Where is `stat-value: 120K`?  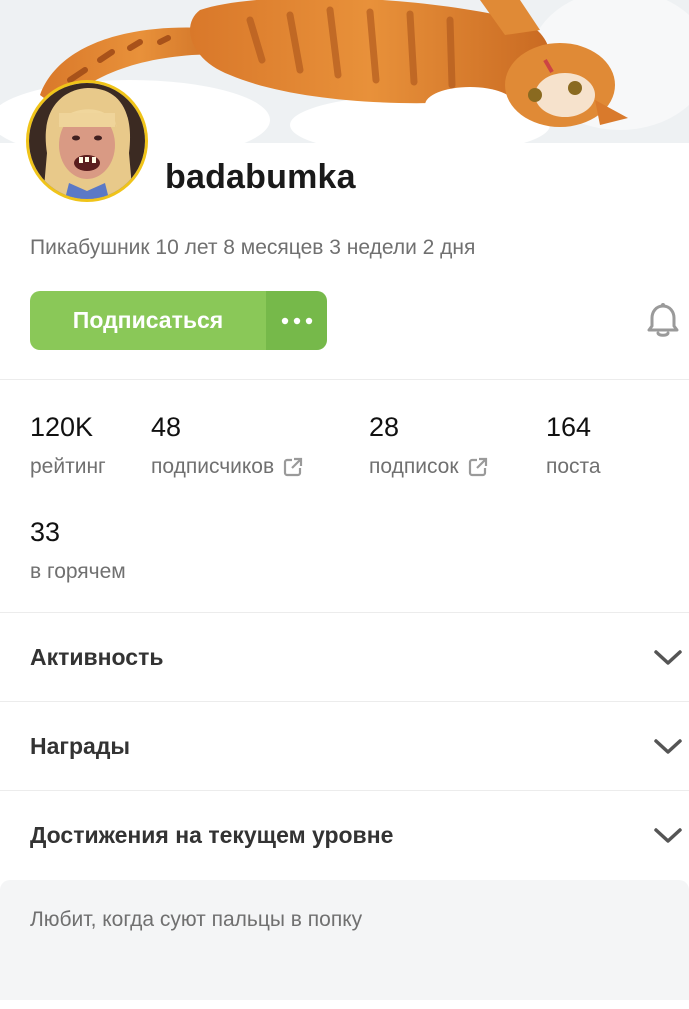 stat-value: 120K is located at coordinates (62, 427).